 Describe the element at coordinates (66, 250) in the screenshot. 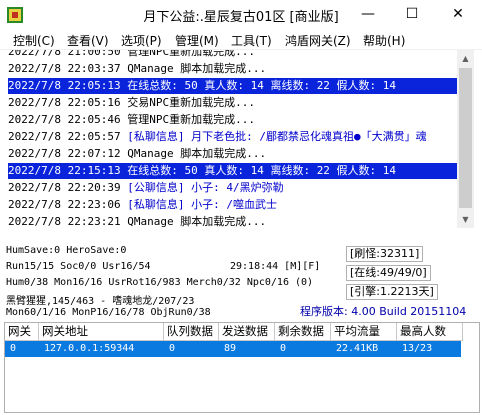

I see `status-save: HumSave:0 HeroSave:0` at that location.